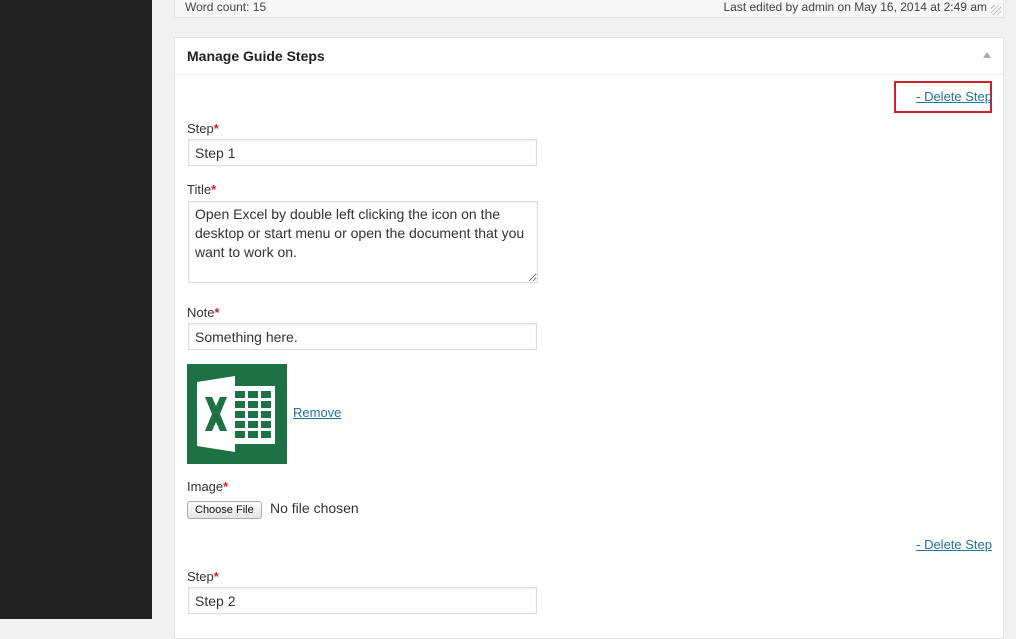 This screenshot has width=1016, height=639. I want to click on image-label: Image*, so click(207, 486).